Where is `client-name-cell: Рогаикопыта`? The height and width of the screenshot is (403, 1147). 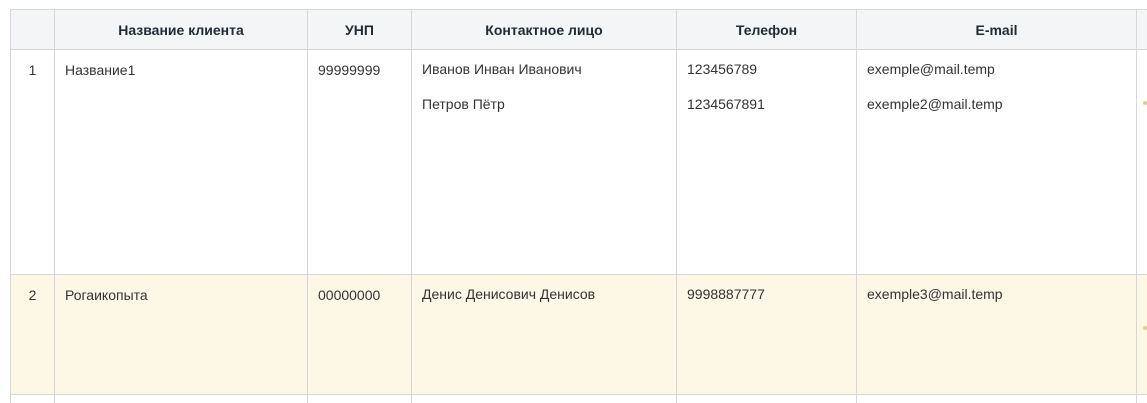 client-name-cell: Рогаикопыта is located at coordinates (181, 334).